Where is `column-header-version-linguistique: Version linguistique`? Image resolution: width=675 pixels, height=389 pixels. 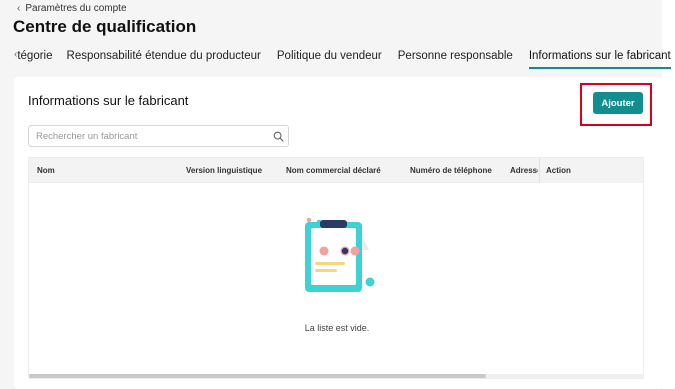 column-header-version-linguistique: Version linguistique is located at coordinates (224, 170).